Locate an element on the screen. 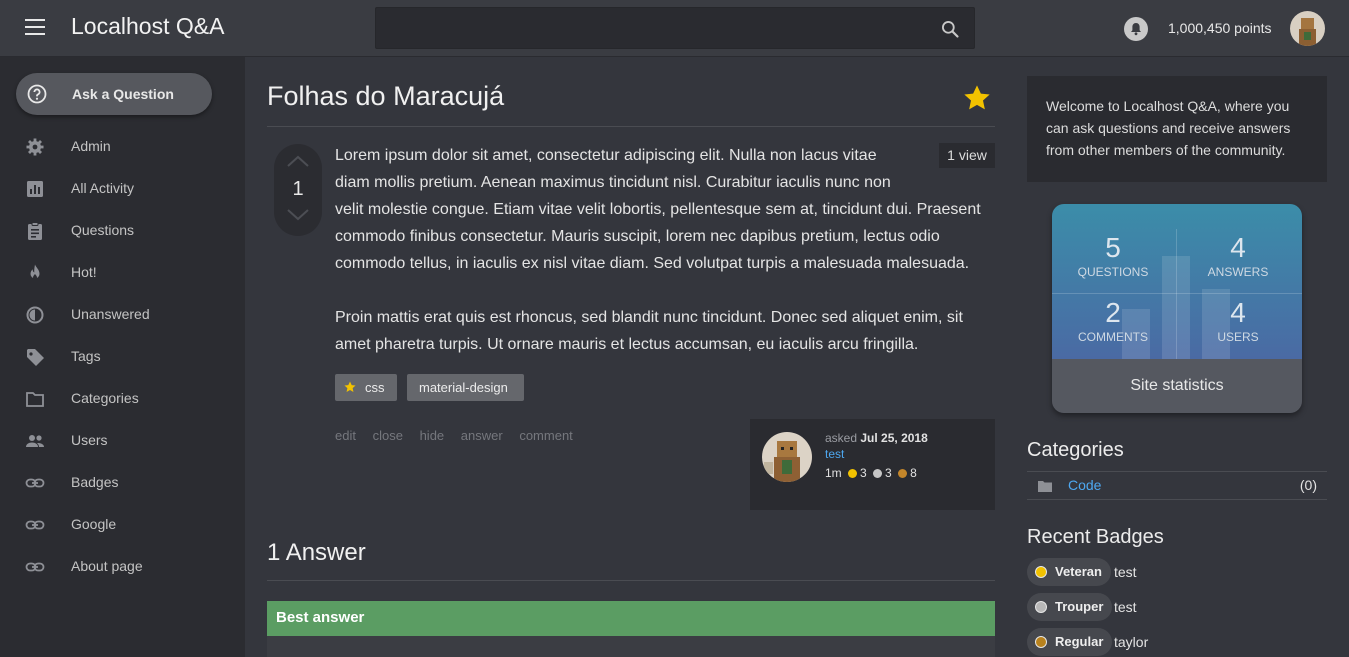 This screenshot has height=657, width=1349. chart-icon is located at coordinates (35, 189).